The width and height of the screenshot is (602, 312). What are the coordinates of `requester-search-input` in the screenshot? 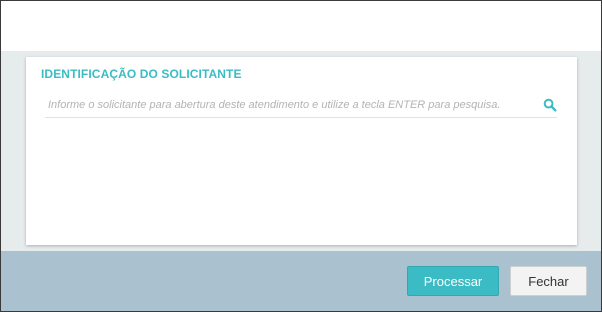 It's located at (293, 105).